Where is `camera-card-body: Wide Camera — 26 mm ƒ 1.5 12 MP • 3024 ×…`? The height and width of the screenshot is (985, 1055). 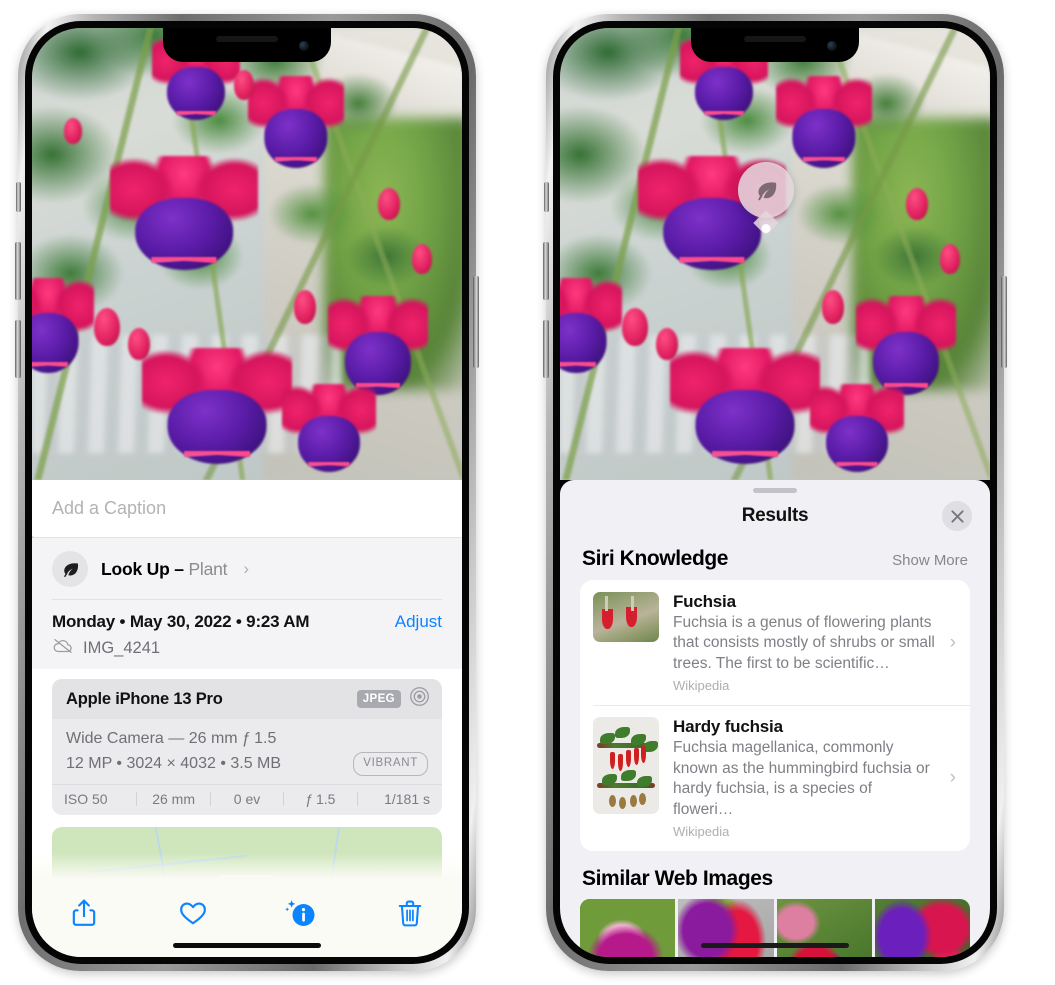 camera-card-body: Wide Camera — 26 mm ƒ 1.5 12 MP • 3024 ×… is located at coordinates (247, 751).